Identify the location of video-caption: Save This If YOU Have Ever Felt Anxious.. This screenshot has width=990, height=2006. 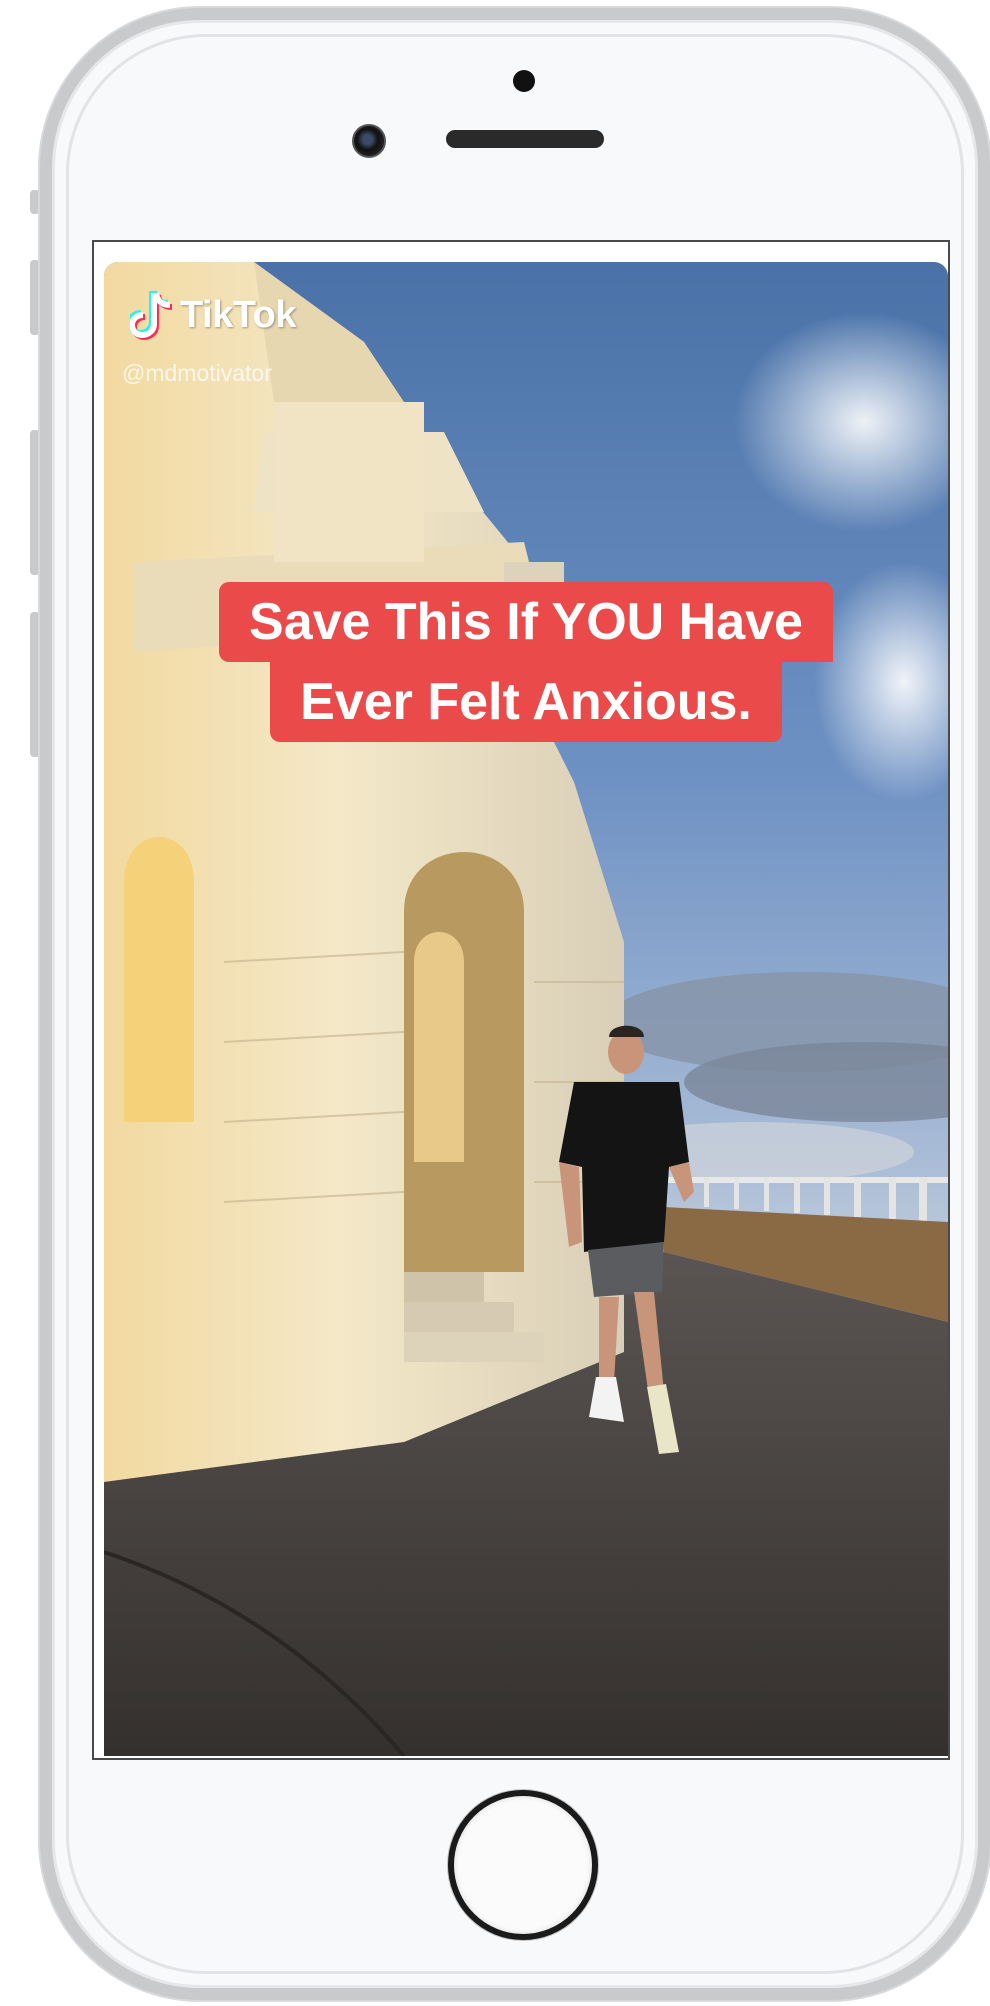
(526, 662).